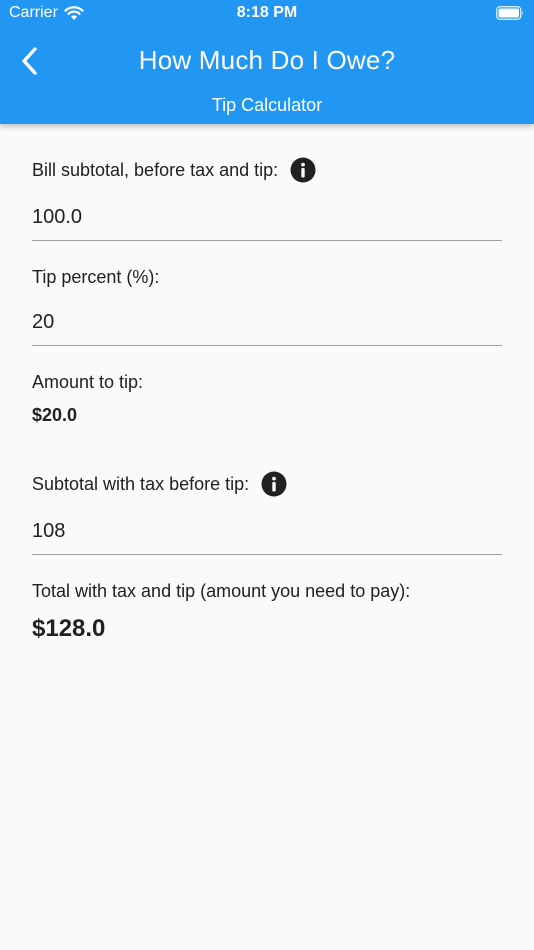 The height and width of the screenshot is (950, 534). Describe the element at coordinates (69, 628) in the screenshot. I see `total-value: $128.0` at that location.